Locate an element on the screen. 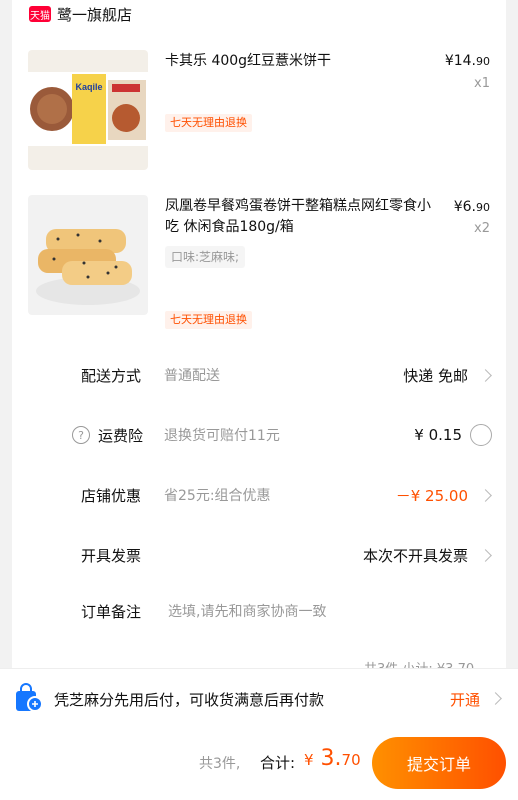 This screenshot has width=518, height=800. product-quantity: x1 is located at coordinates (482, 83).